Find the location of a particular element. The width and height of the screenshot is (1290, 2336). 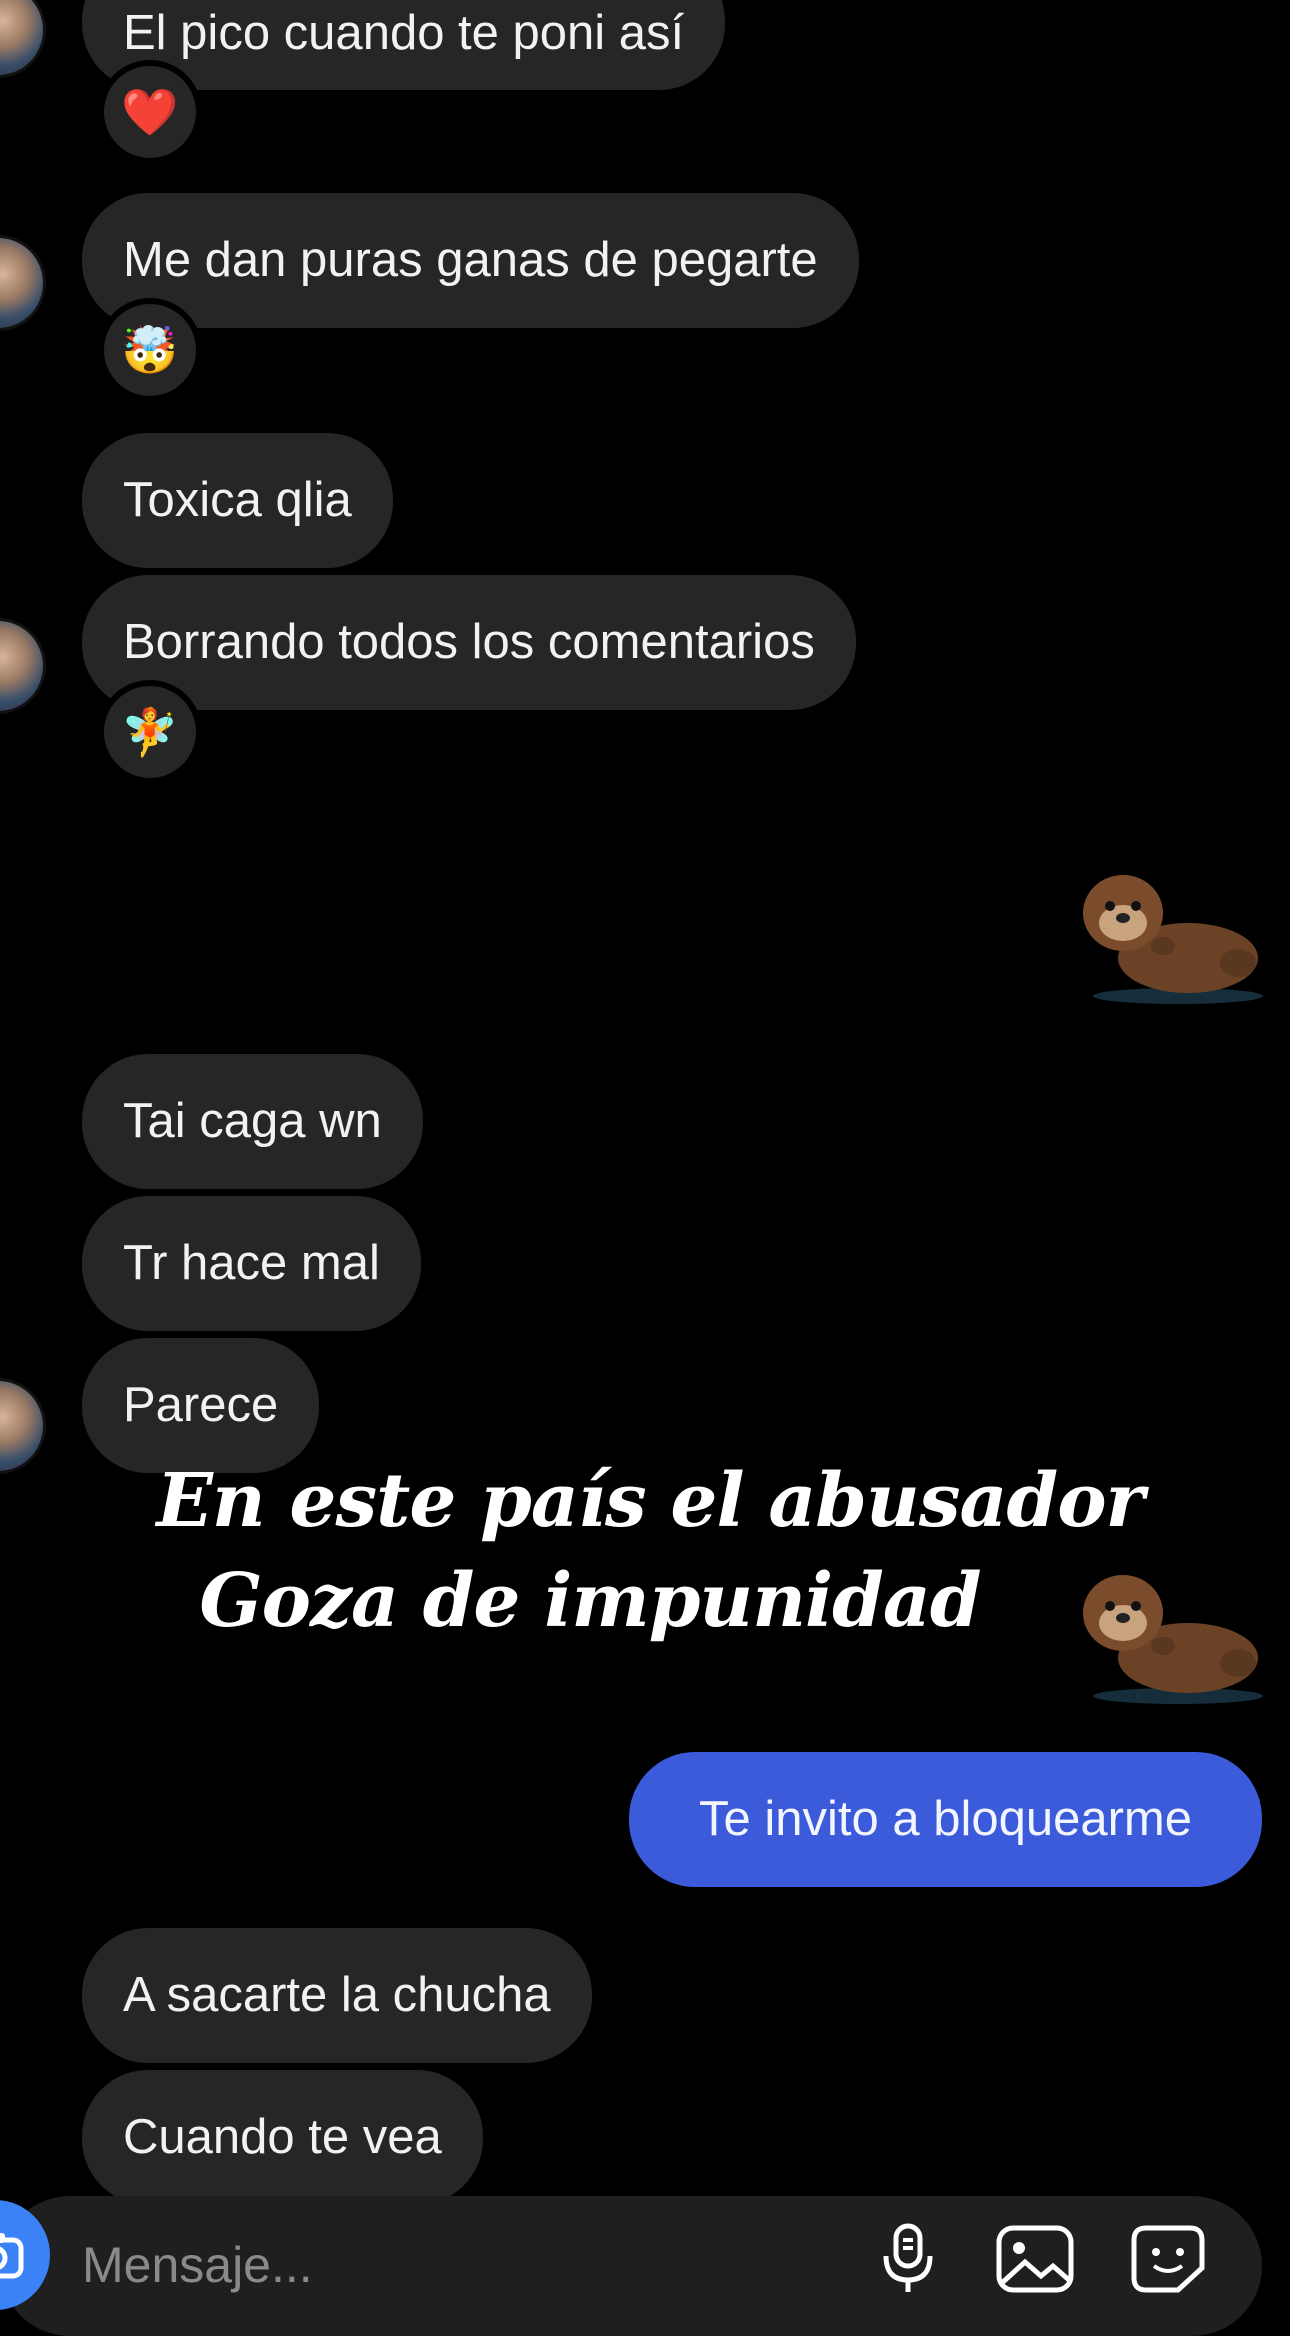

image-icon is located at coordinates (1035, 2258).